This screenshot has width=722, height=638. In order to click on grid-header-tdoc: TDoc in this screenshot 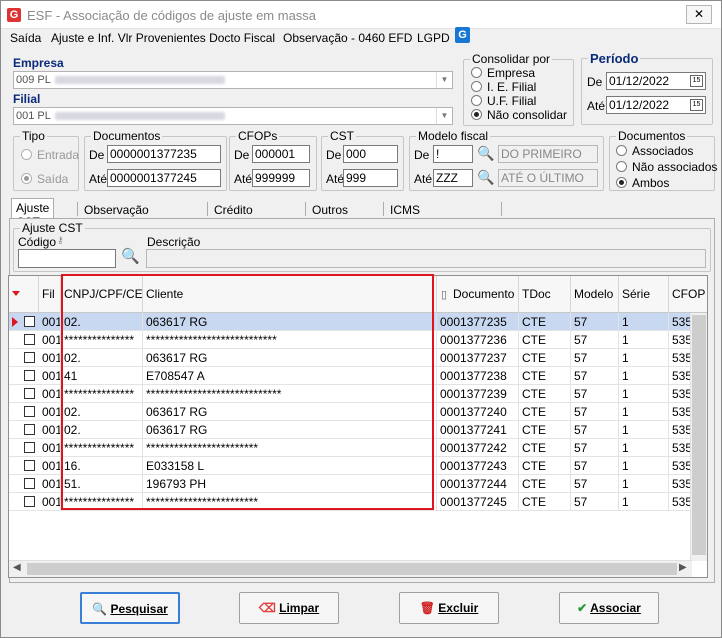, I will do `click(545, 294)`.